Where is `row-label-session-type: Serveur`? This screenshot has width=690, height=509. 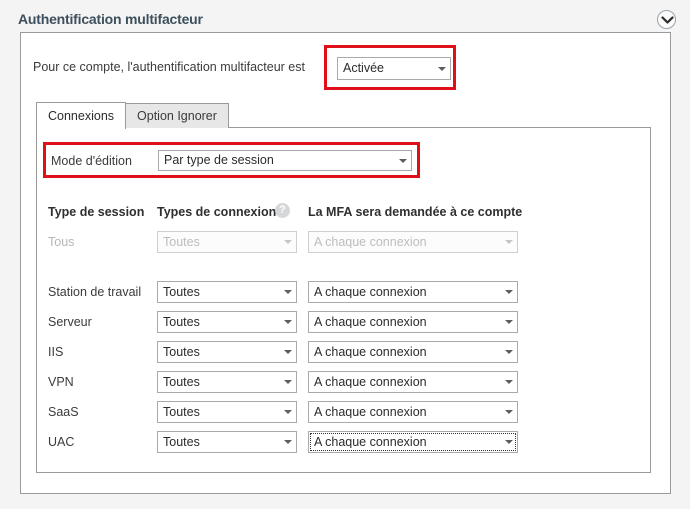
row-label-session-type: Serveur is located at coordinates (70, 322).